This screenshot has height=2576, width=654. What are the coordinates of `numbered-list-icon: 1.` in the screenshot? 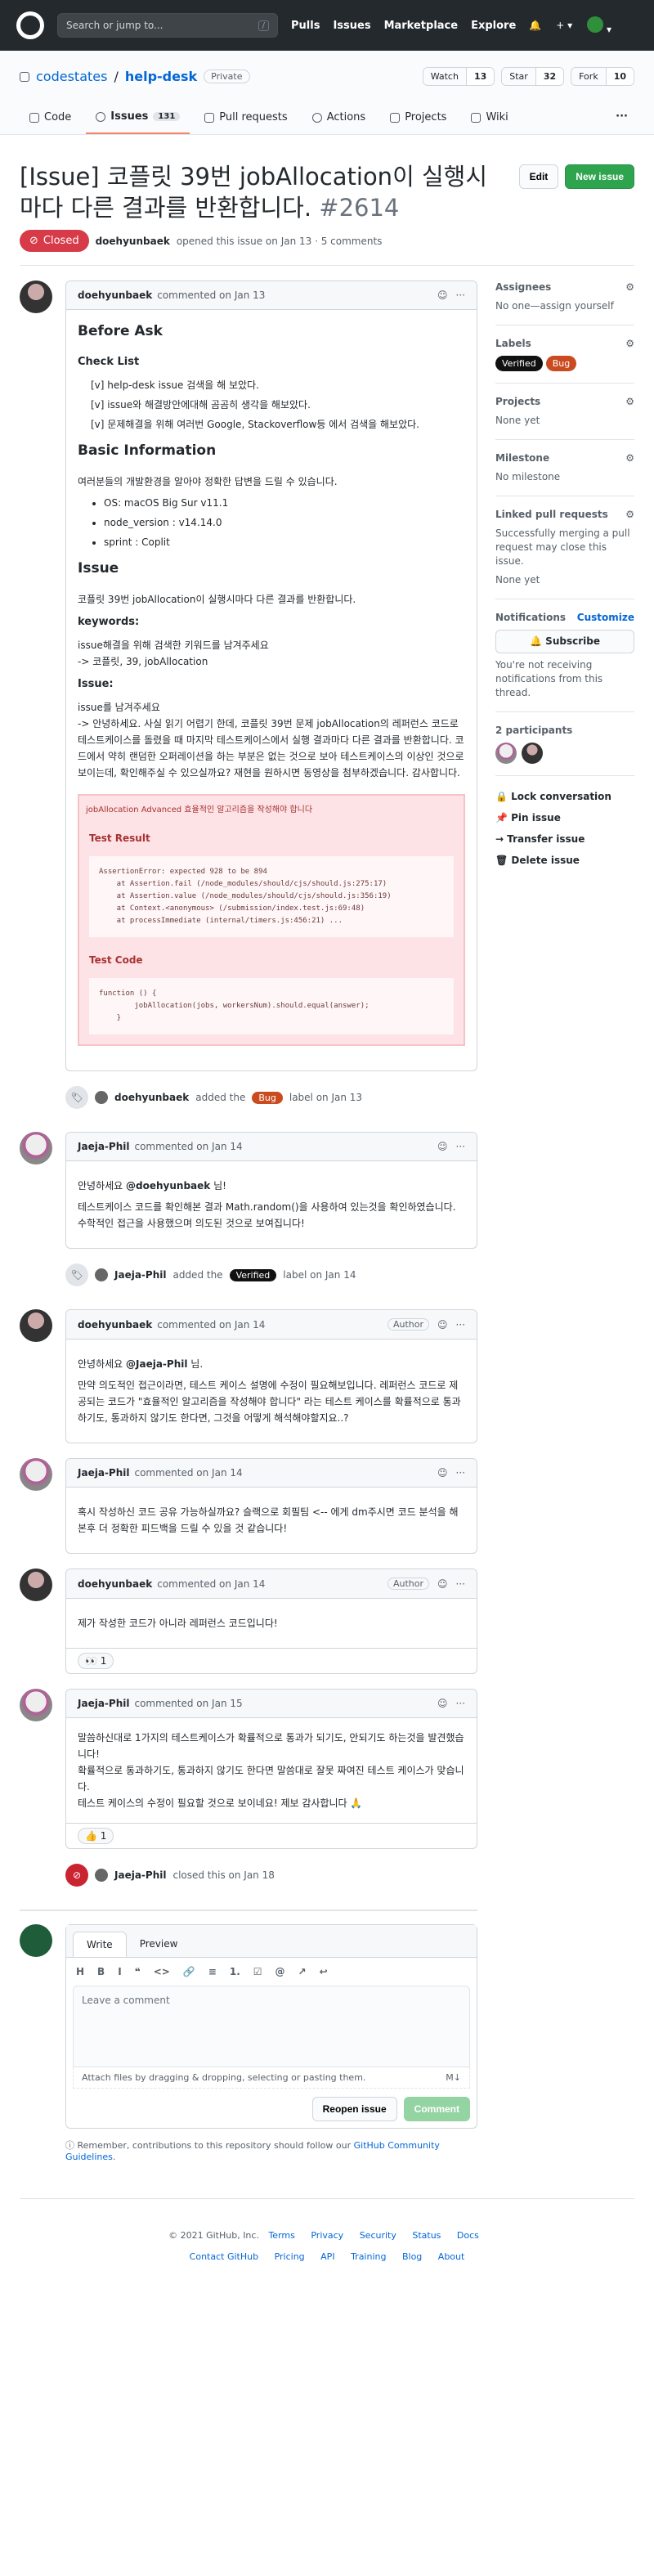 It's located at (235, 1971).